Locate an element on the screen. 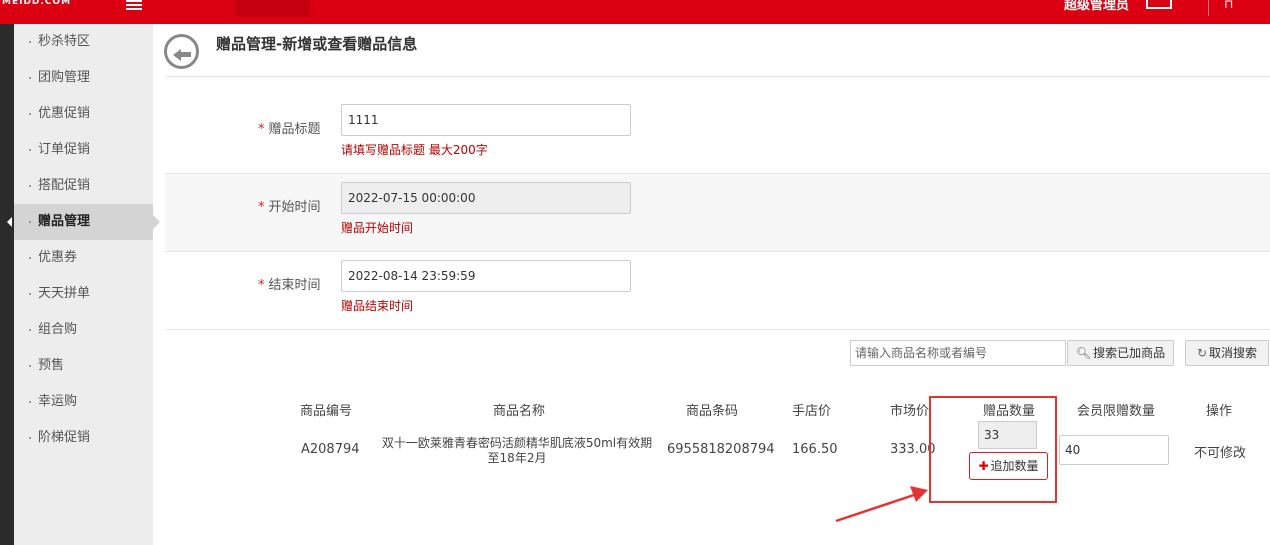 This screenshot has height=545, width=1270. form-row-end: *结束时间 赠品结束时间 is located at coordinates (717, 291).